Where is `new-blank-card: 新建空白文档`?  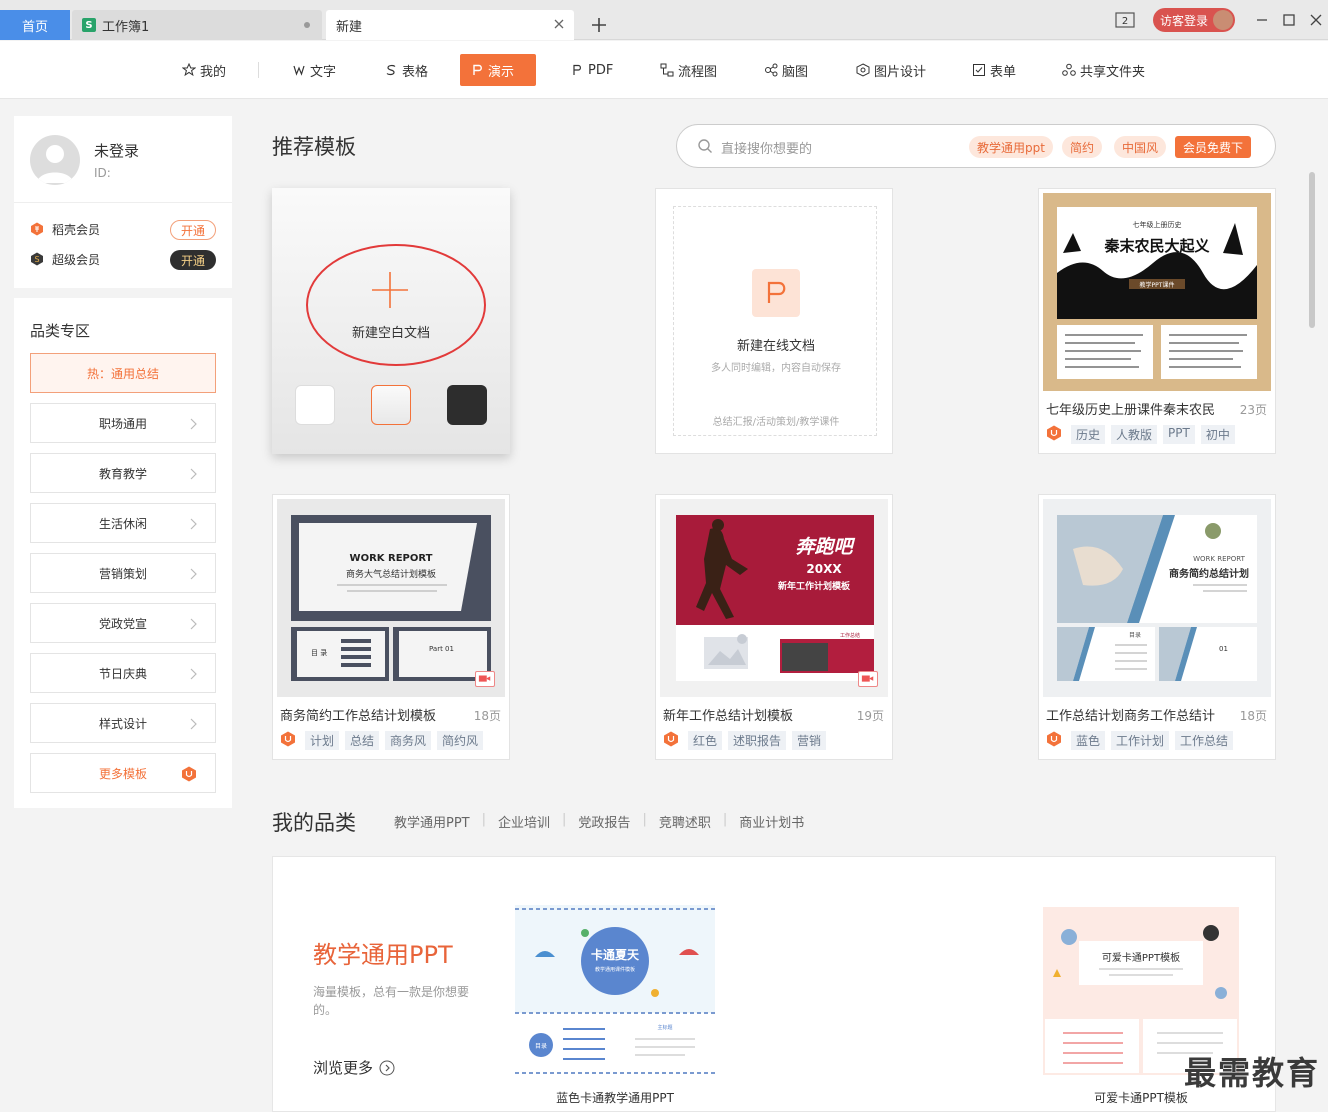
new-blank-card: 新建空白文档 is located at coordinates (391, 321).